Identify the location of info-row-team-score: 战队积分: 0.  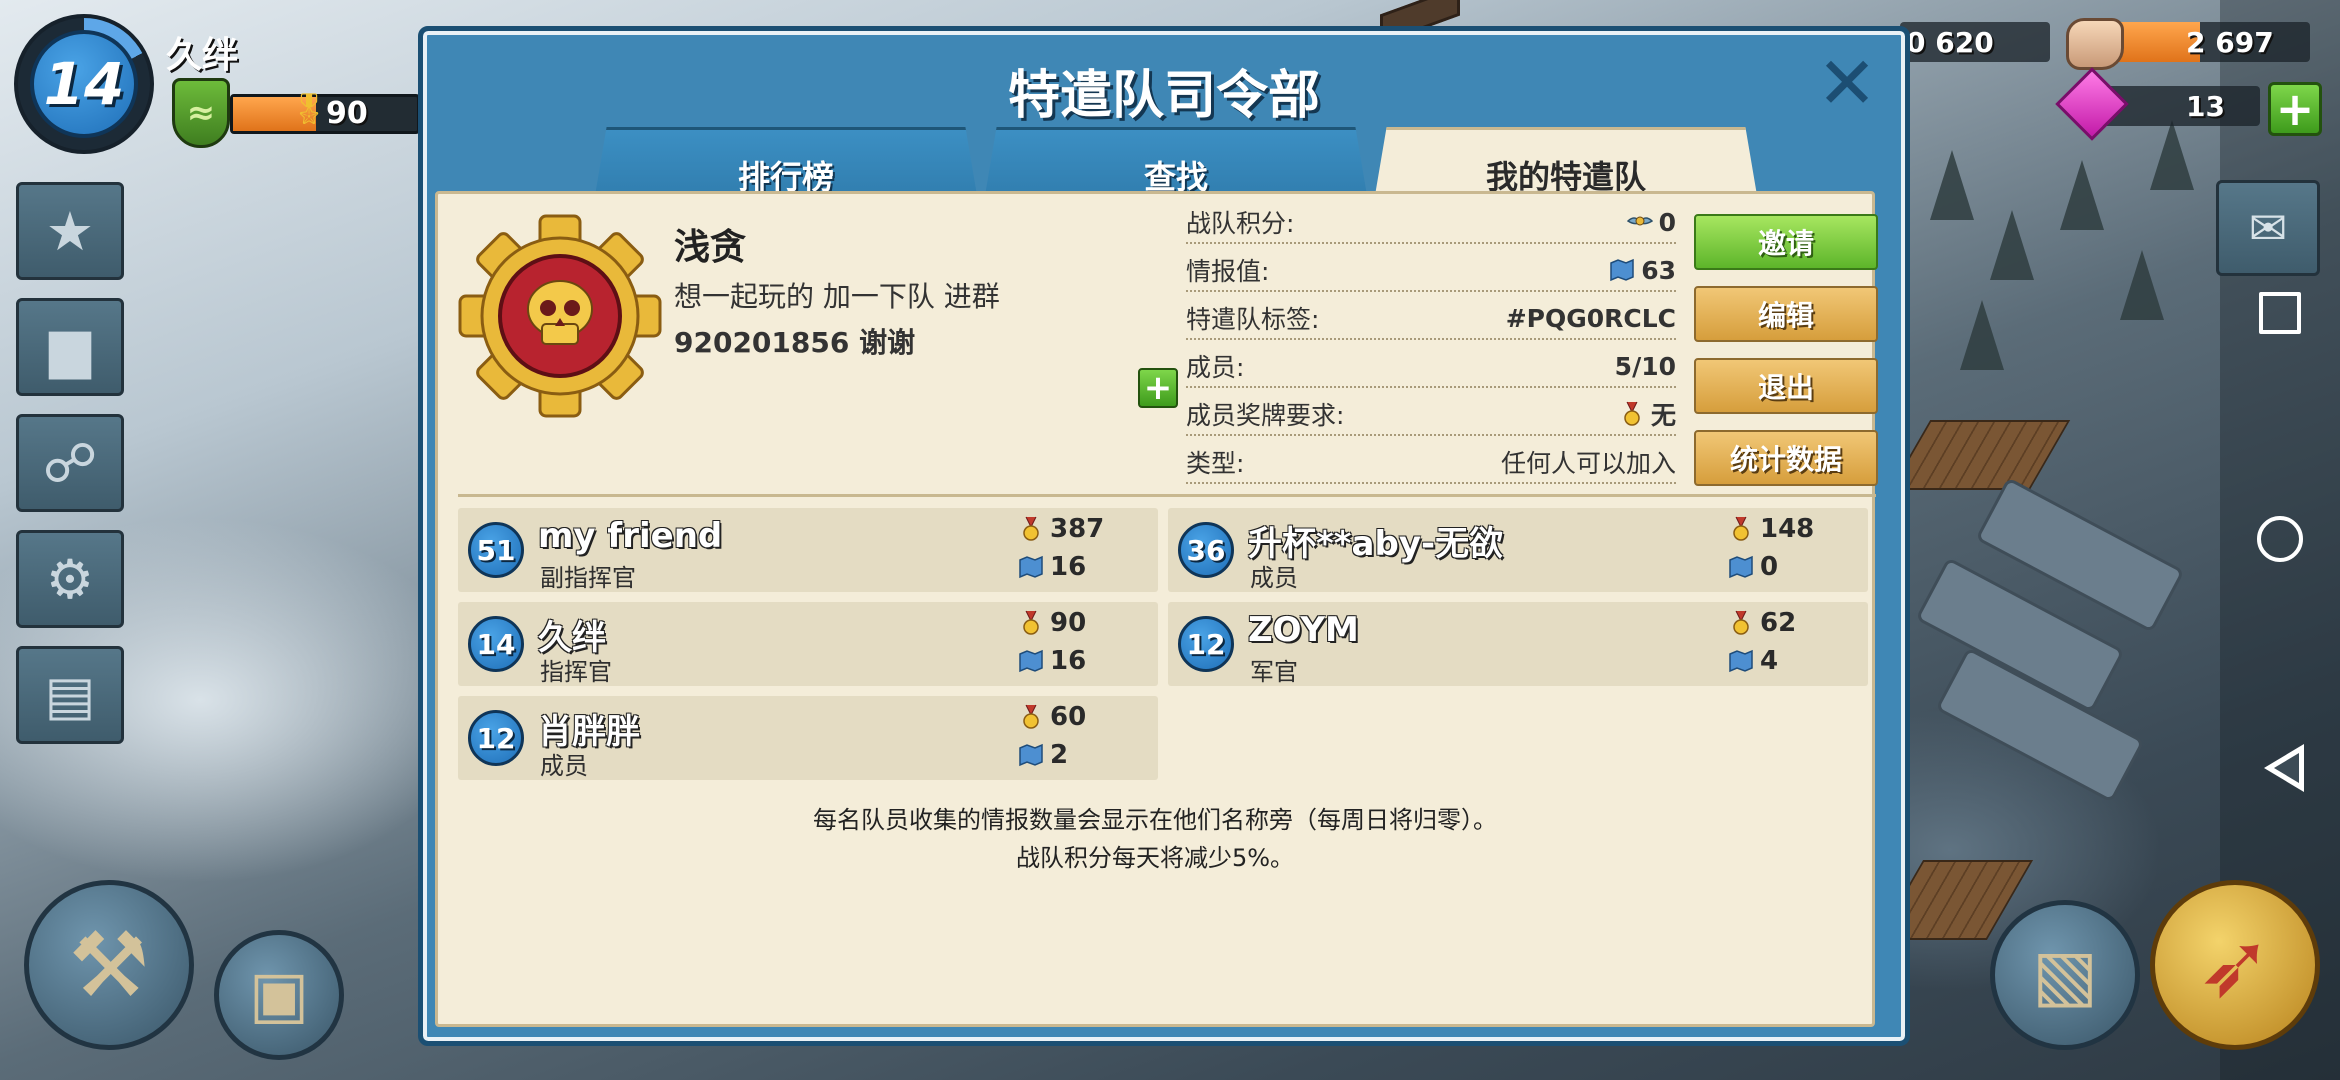
(1431, 223).